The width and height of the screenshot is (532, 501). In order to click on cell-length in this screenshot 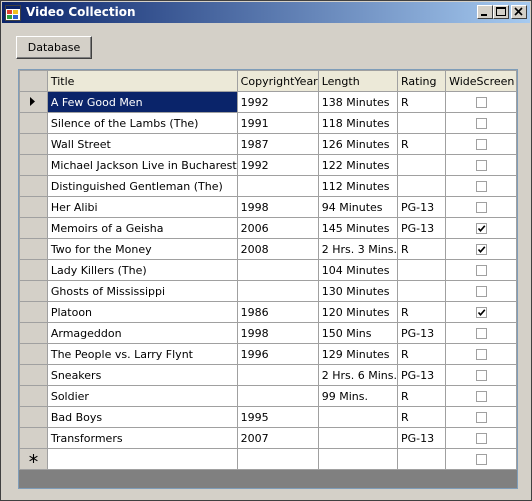, I will do `click(357, 417)`.